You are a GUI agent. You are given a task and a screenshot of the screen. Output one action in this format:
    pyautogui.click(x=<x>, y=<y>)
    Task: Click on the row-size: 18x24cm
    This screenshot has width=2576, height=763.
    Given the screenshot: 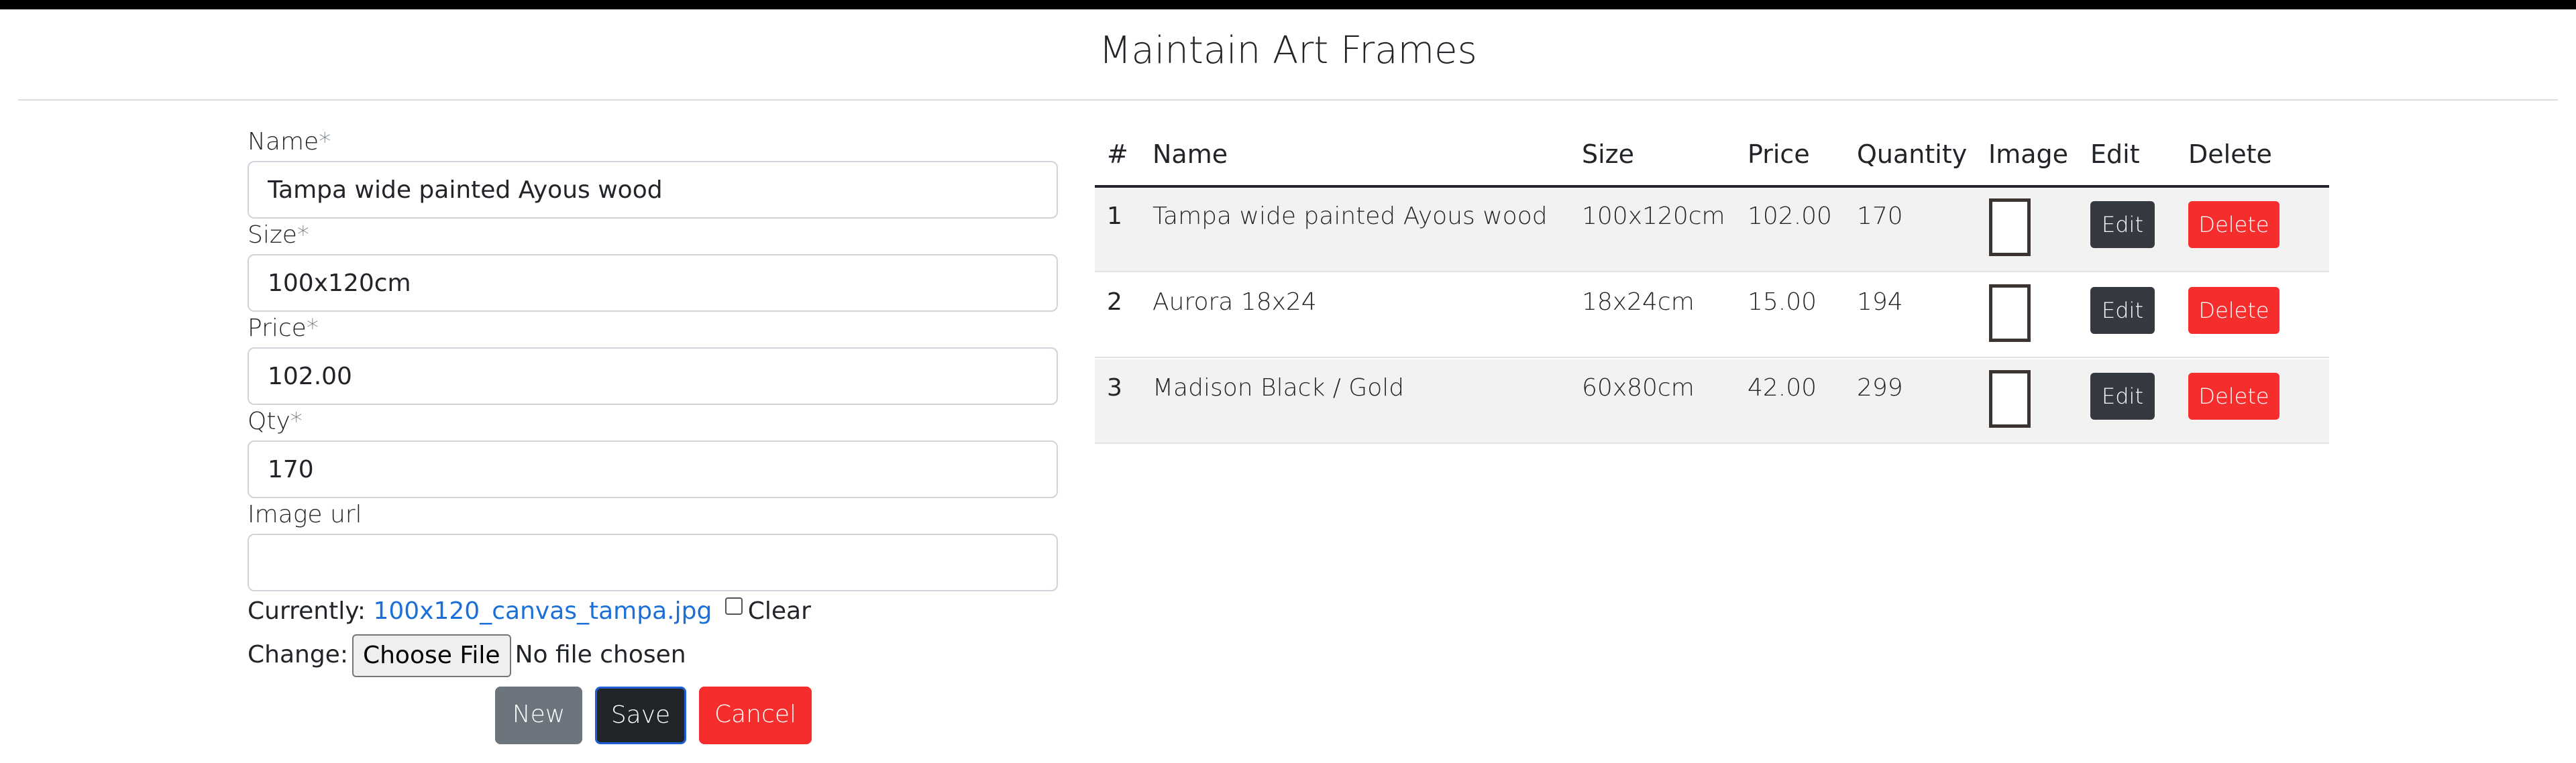 What is the action you would take?
    pyautogui.click(x=1638, y=302)
    